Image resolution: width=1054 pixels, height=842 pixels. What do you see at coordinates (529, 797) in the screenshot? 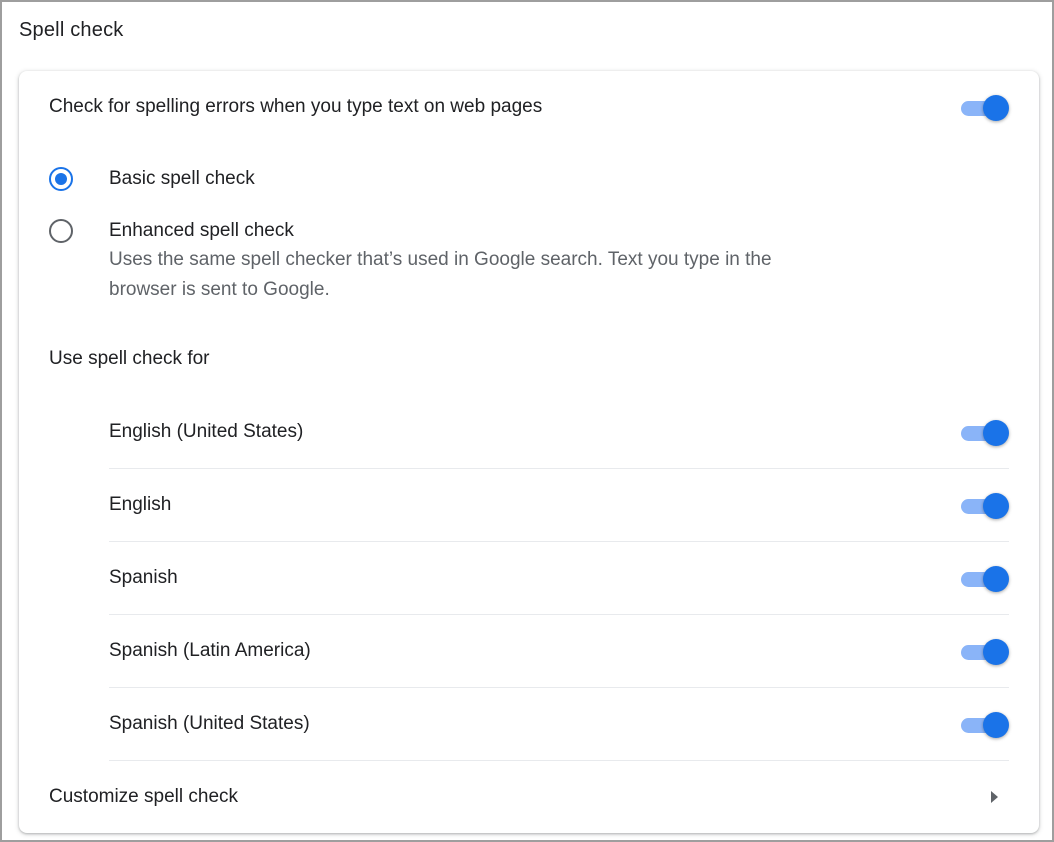
I see `customize-spell-check-row: Customize spell check` at bounding box center [529, 797].